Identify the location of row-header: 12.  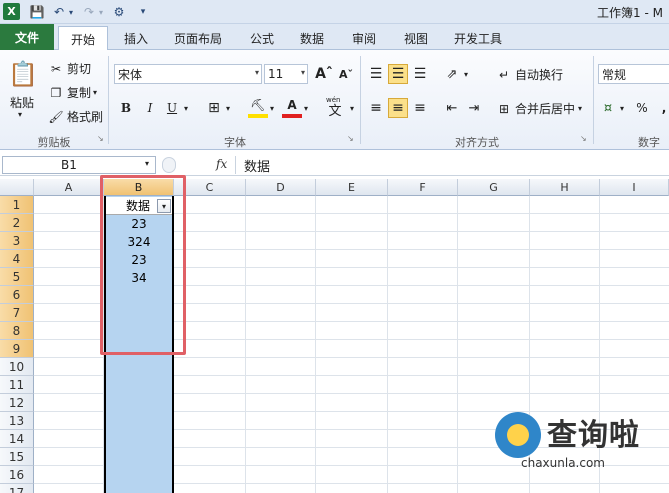
(17, 403).